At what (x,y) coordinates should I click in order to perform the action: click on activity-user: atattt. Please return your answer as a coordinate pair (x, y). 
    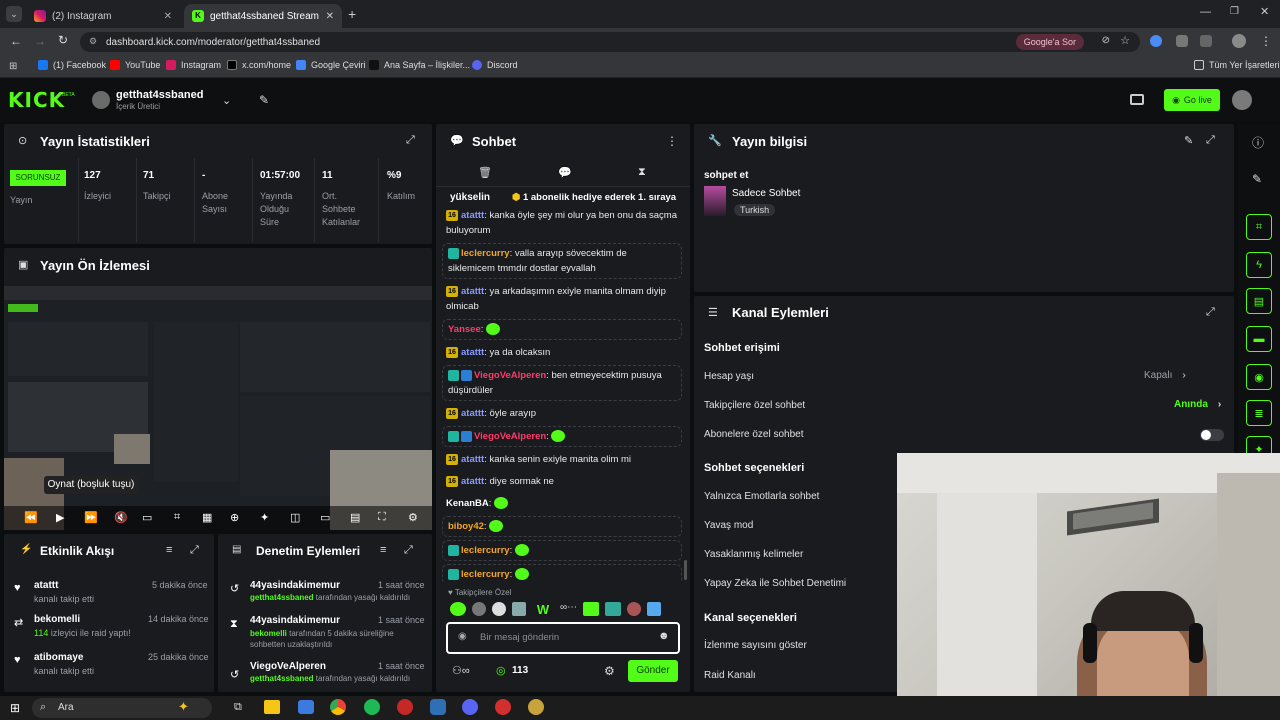
    Looking at the image, I should click on (46, 585).